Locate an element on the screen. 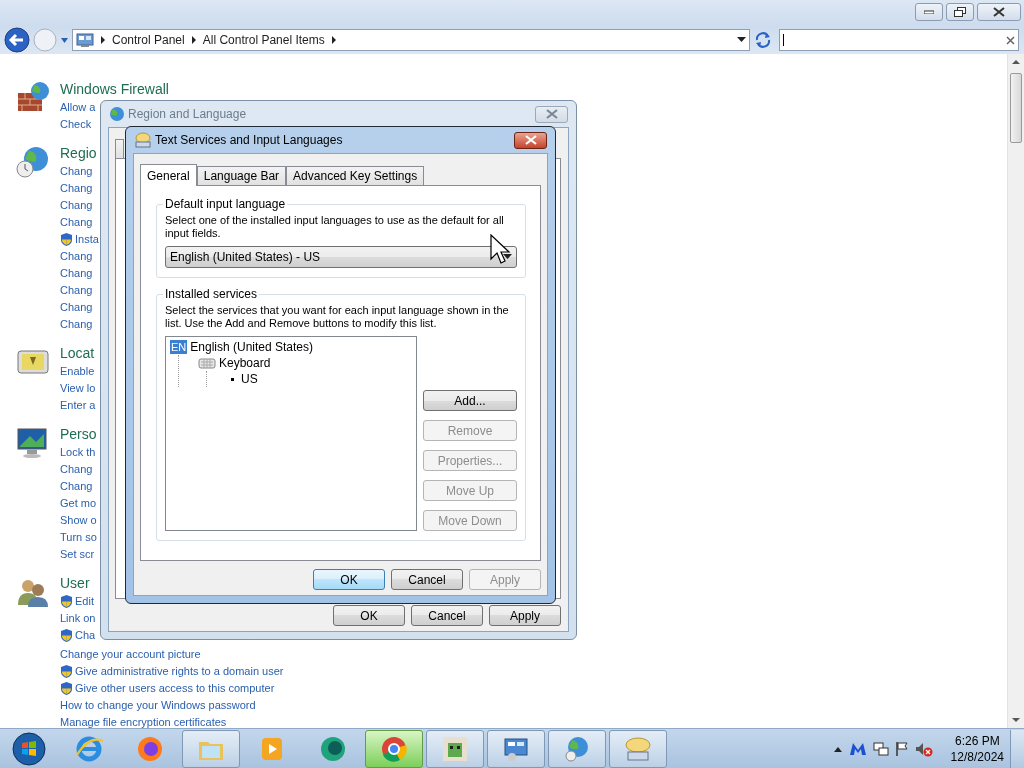  group-label: Default input language is located at coordinates (225, 204).